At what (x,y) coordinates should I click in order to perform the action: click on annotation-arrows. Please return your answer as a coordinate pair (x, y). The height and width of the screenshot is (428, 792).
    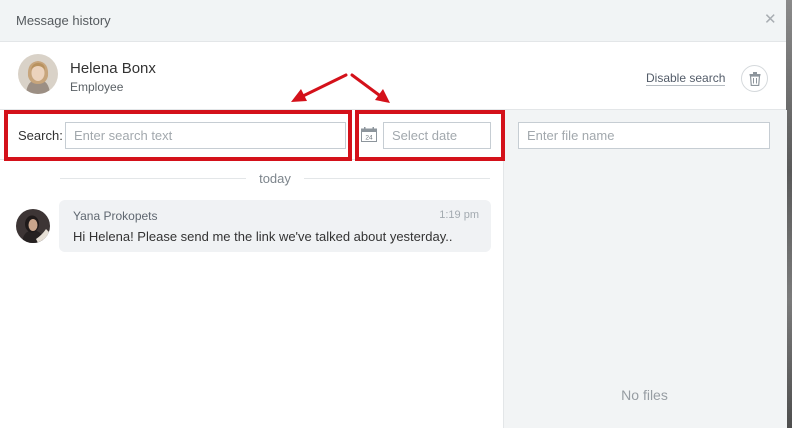
    Looking at the image, I should click on (340, 88).